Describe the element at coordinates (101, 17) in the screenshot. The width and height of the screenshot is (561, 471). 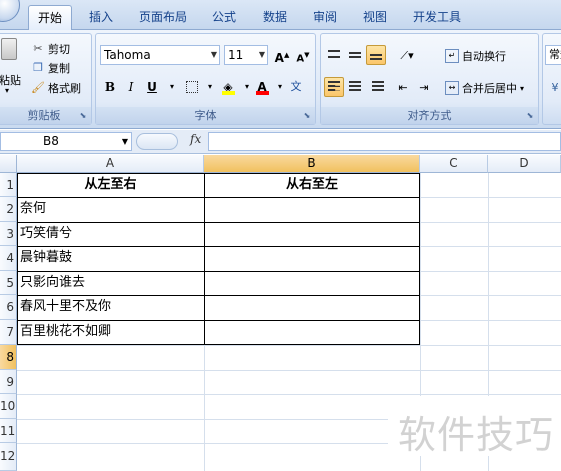
I see `tab-insert: 插入` at that location.